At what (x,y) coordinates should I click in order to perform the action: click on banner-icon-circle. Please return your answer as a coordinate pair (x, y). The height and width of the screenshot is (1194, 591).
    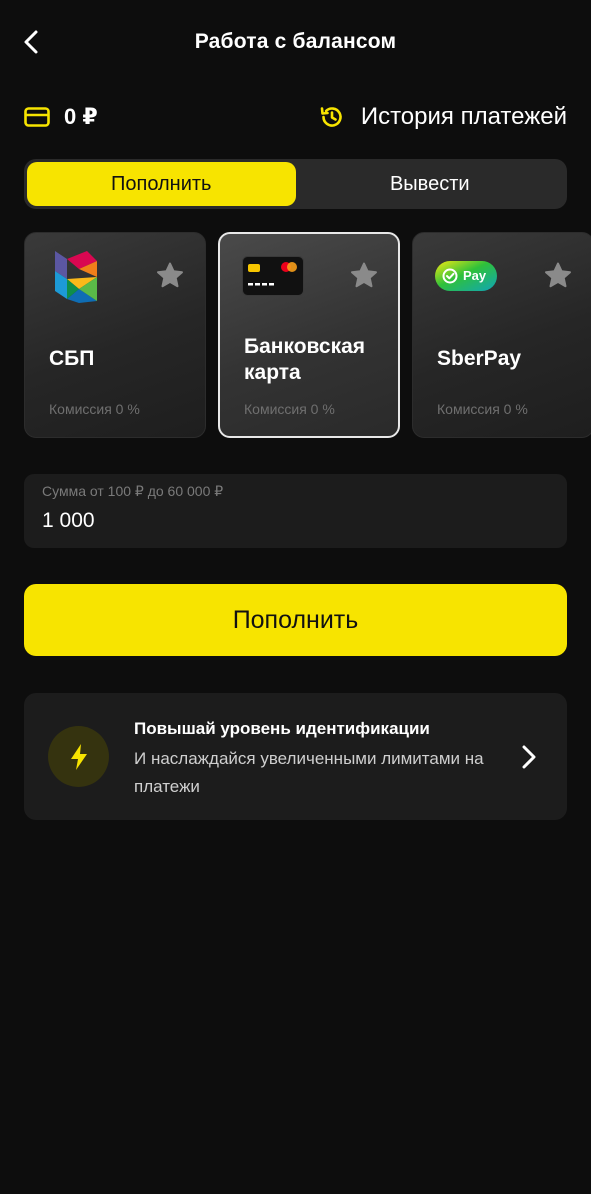
    Looking at the image, I should click on (78, 756).